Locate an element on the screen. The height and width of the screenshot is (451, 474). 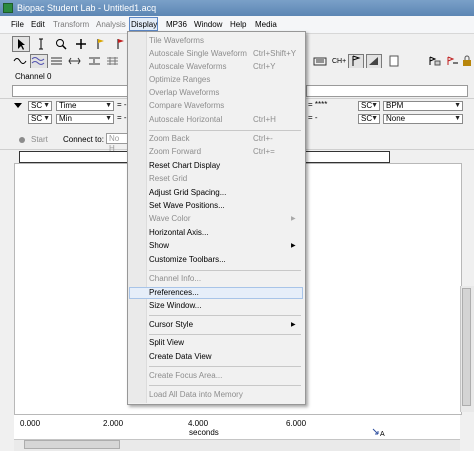
menu-icon-gutter is located at coordinates (137, 217).